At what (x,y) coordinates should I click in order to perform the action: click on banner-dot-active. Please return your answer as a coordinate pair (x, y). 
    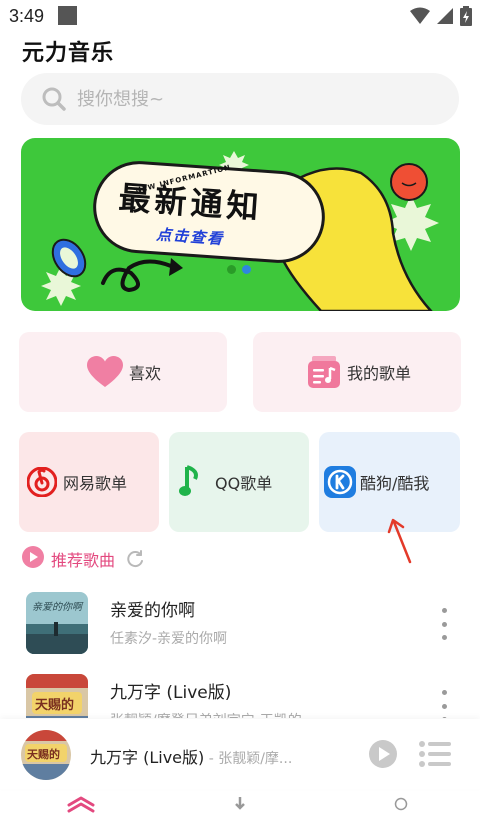
    Looking at the image, I should click on (246, 269).